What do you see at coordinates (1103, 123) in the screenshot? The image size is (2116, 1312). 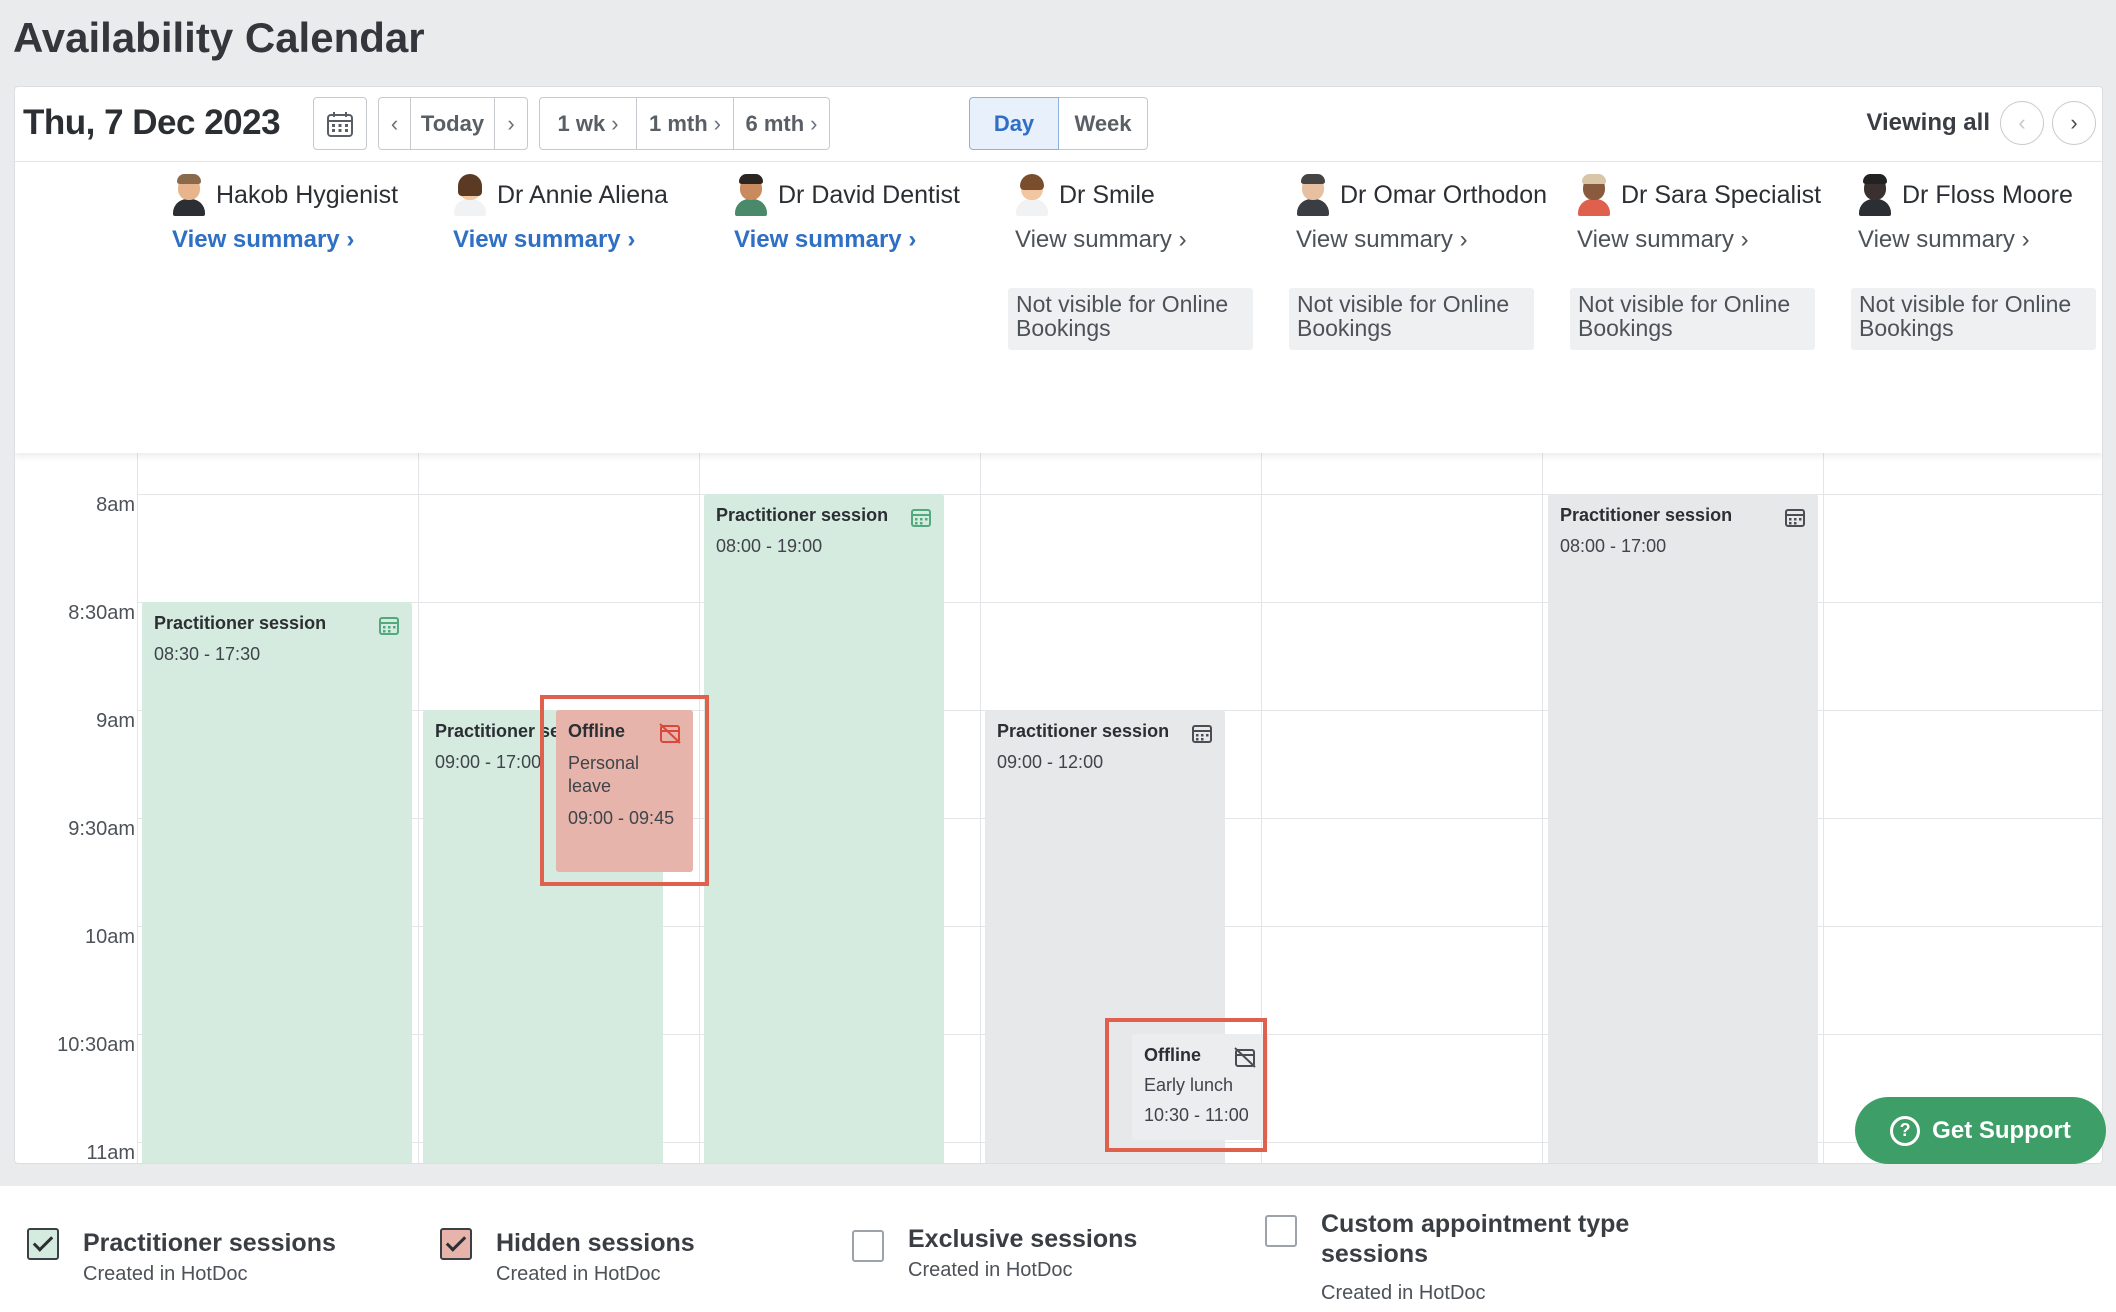 I see `view-week-button: Week` at bounding box center [1103, 123].